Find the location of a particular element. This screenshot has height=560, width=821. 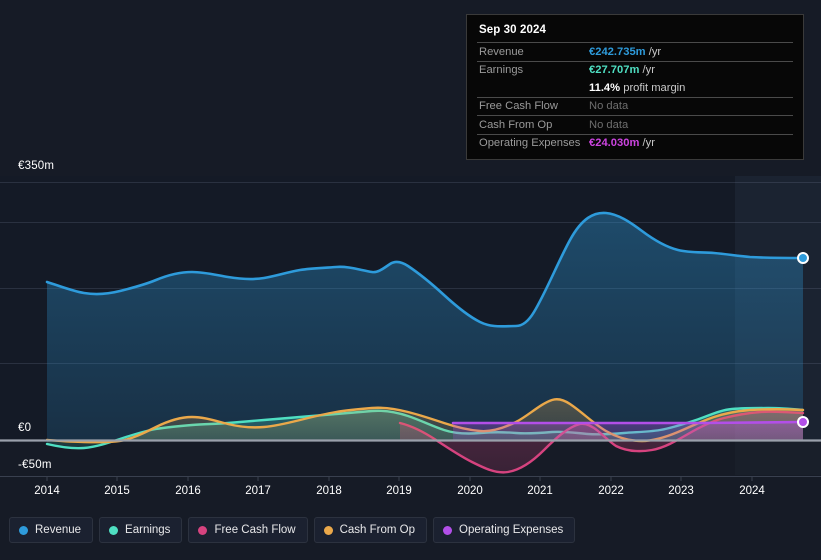

tooltip-unit-profit-margin: profit margin is located at coordinates (654, 87).